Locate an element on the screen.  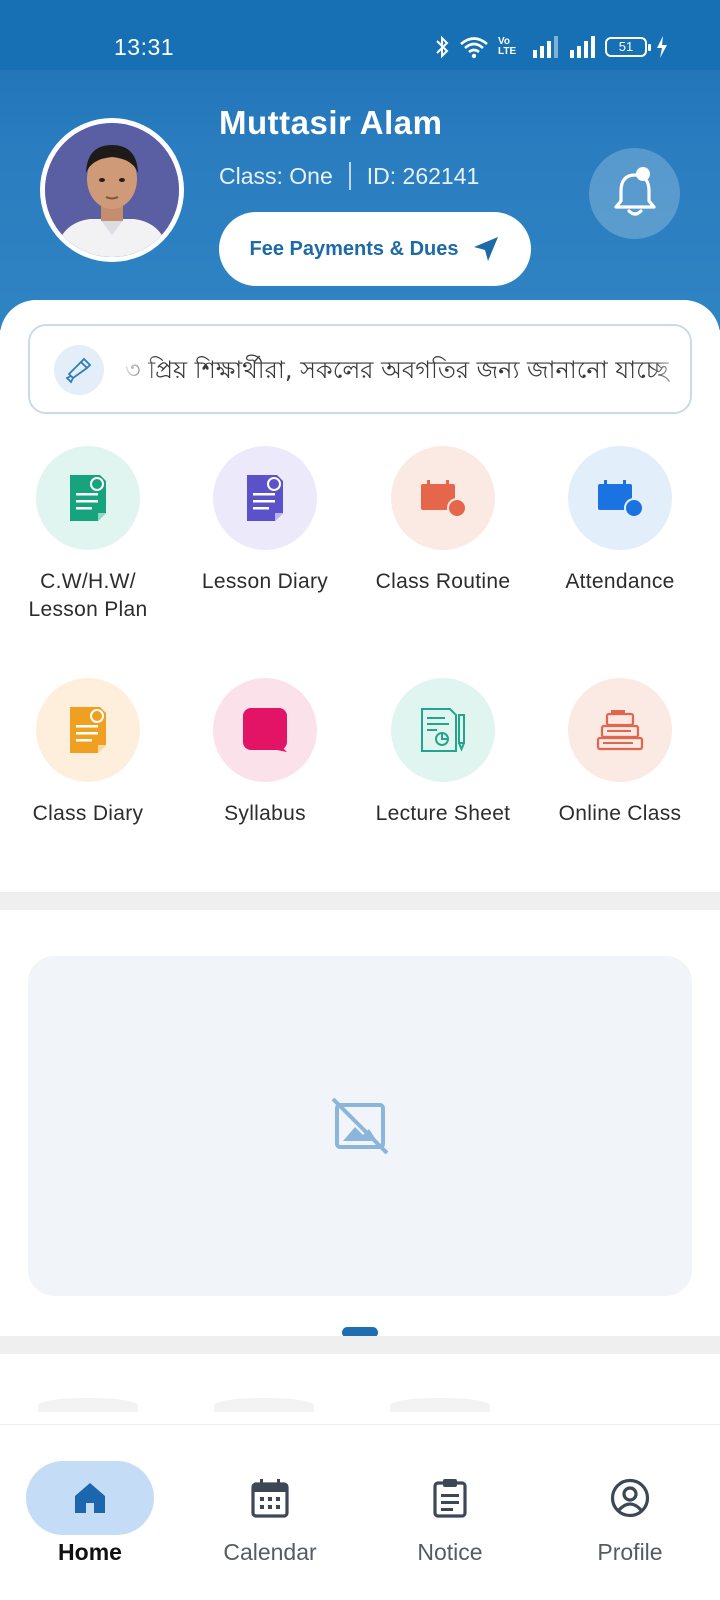
student-meta: Class: One ID: 262141 is located at coordinates (349, 176).